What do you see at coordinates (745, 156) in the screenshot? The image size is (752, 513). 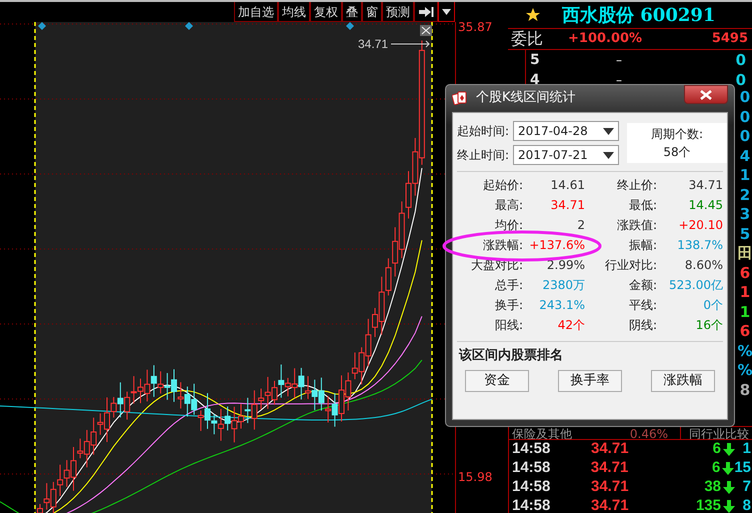 I see `quote-digit: 4` at bounding box center [745, 156].